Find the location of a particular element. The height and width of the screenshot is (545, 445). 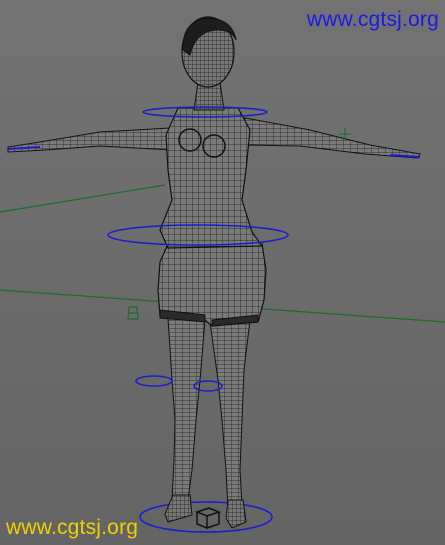

light-locator-icon is located at coordinates (133, 313).